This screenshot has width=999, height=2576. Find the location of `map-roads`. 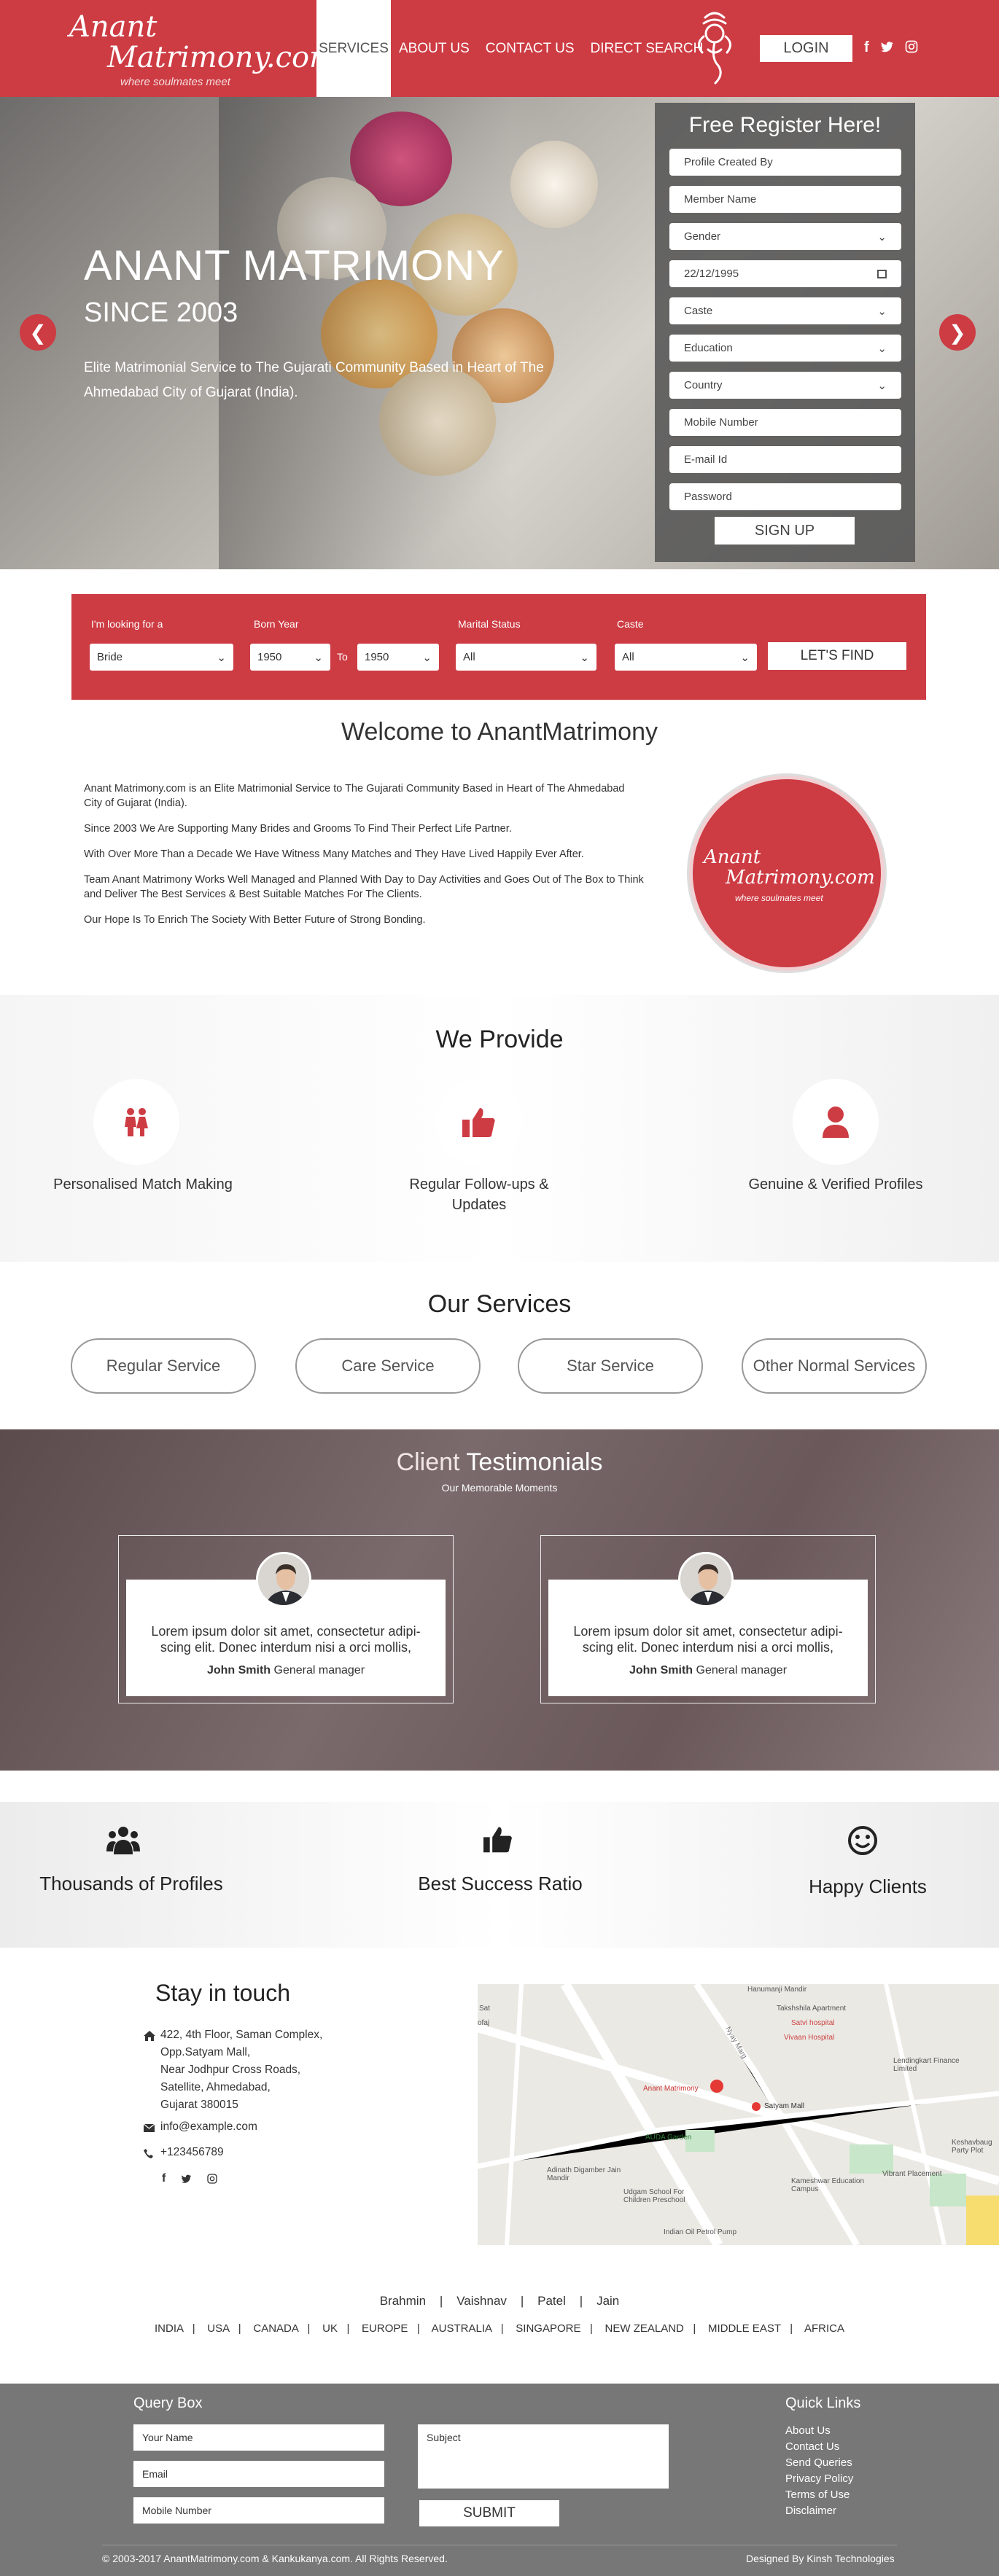

map-roads is located at coordinates (738, 2114).